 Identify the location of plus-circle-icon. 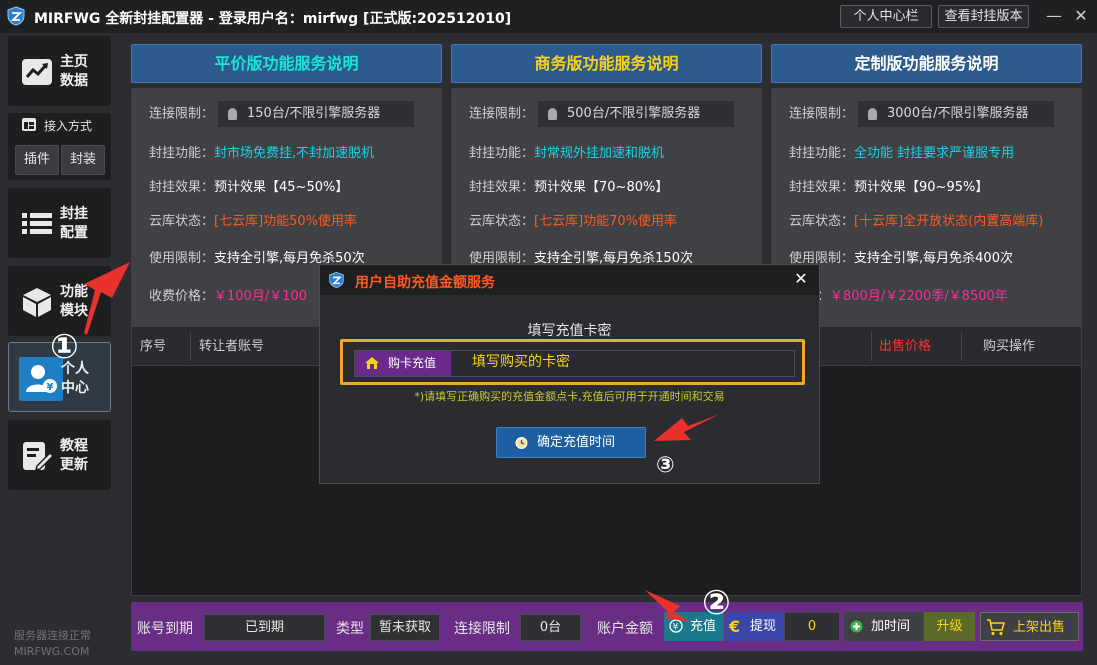
(856, 626).